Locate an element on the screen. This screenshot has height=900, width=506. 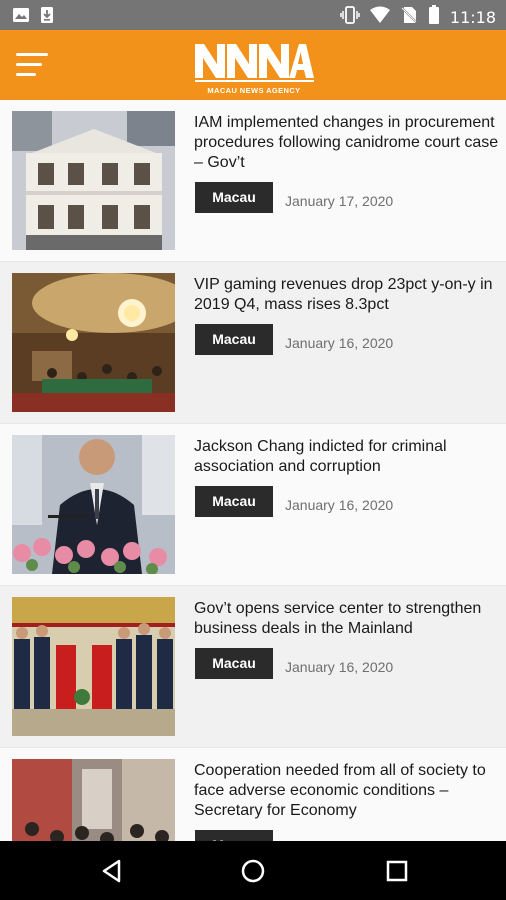
hamburger-menu-icon is located at coordinates (33, 65).